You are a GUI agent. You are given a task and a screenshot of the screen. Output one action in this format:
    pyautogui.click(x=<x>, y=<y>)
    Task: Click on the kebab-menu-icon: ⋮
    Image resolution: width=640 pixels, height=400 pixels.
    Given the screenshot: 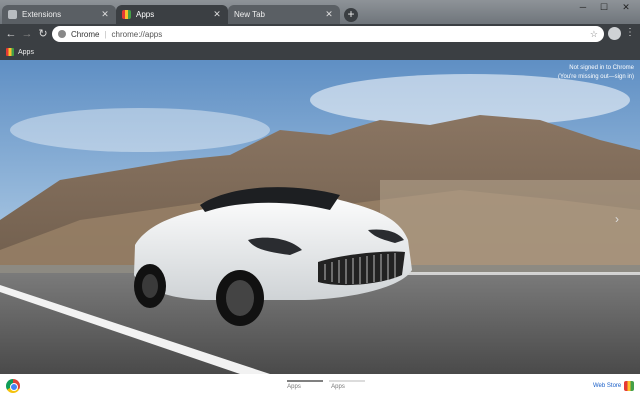 What is the action you would take?
    pyautogui.click(x=630, y=32)
    